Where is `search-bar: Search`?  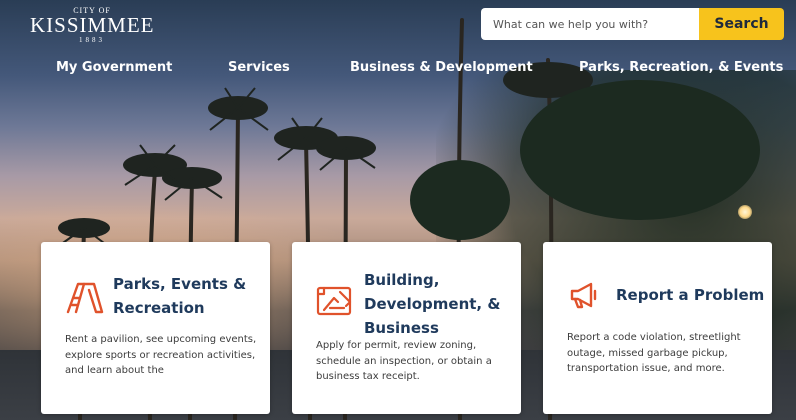
search-bar: Search is located at coordinates (632, 24).